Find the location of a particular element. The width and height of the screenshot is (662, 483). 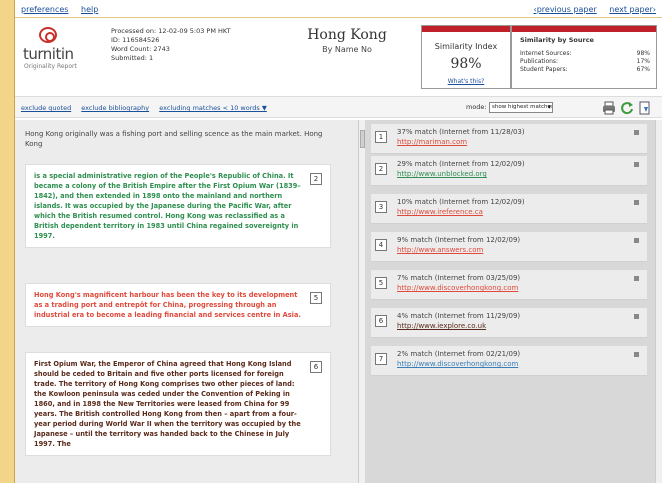

previous-paper-link: ‹previous paper is located at coordinates (565, 9).